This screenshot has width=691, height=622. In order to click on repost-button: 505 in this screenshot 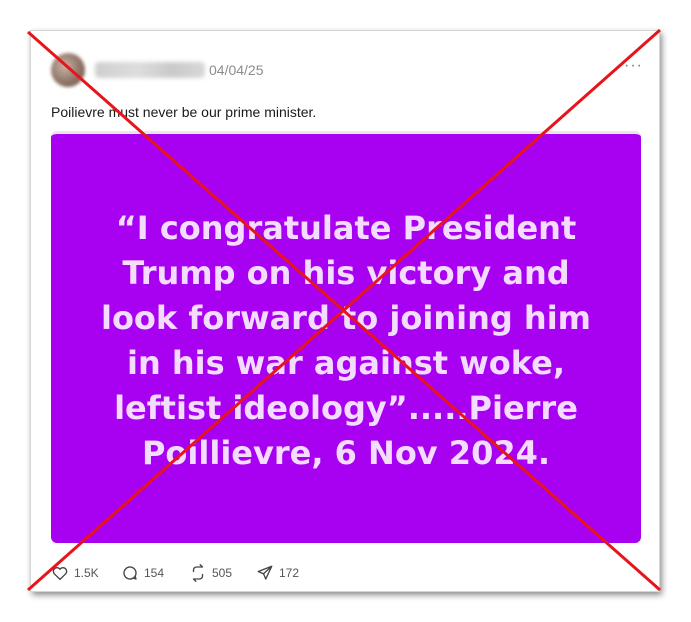, I will do `click(210, 573)`.